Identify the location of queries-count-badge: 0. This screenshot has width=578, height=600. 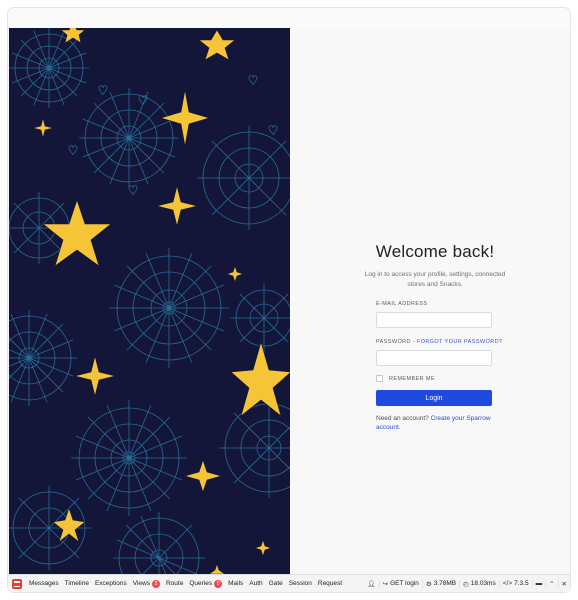
(218, 583).